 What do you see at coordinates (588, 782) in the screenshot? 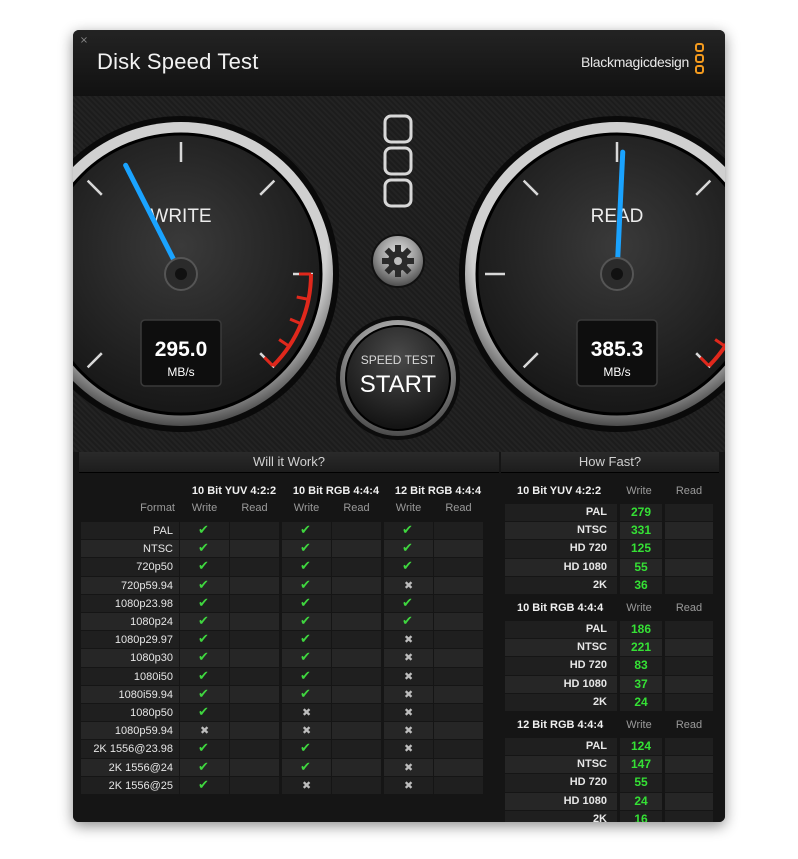
I see `hf-format-label: HD 720` at bounding box center [588, 782].